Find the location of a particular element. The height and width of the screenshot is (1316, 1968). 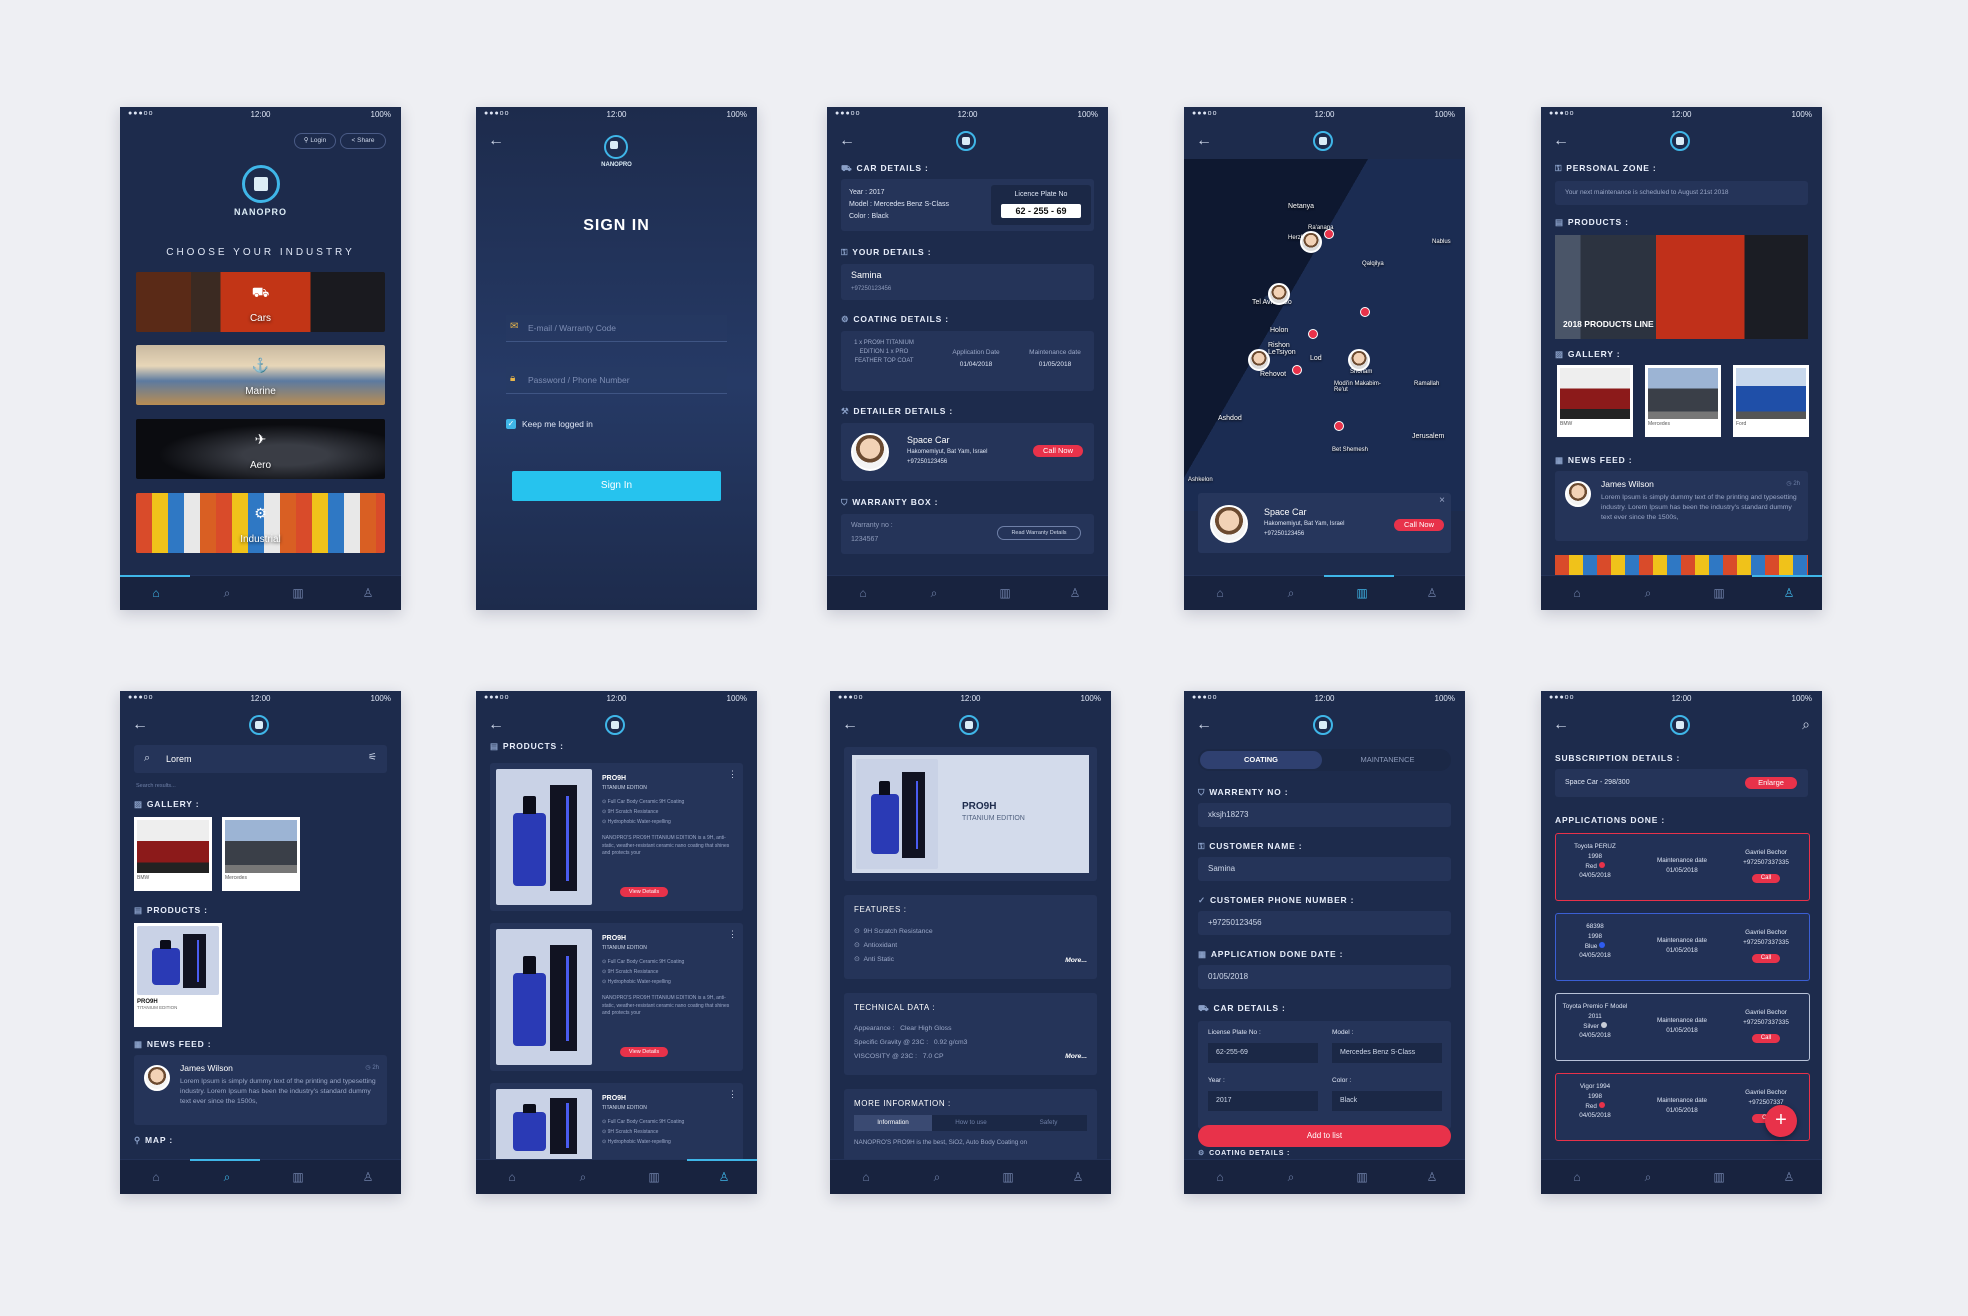

plate-field: 62-255-69 is located at coordinates (1263, 1053).